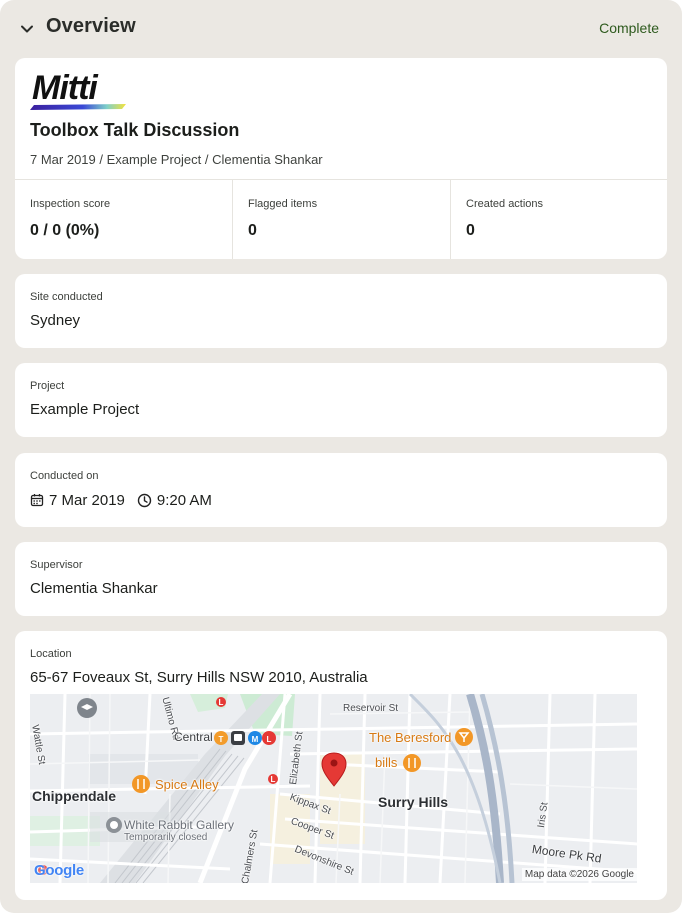 This screenshot has width=682, height=915. I want to click on field-label: Project, so click(47, 386).